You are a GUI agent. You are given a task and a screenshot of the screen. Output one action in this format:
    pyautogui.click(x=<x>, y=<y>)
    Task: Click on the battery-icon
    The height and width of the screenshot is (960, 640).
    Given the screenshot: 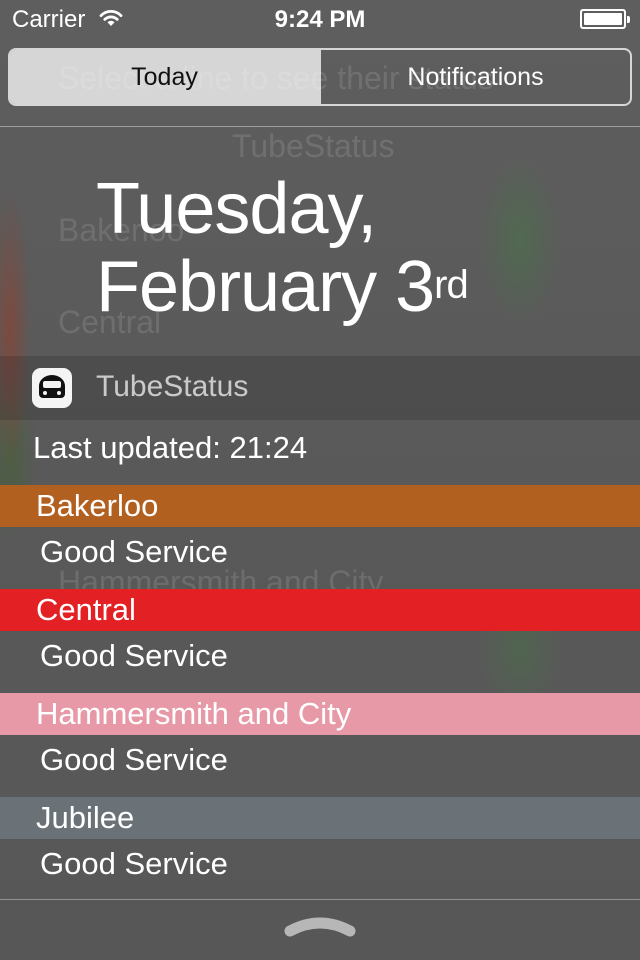 What is the action you would take?
    pyautogui.click(x=605, y=19)
    